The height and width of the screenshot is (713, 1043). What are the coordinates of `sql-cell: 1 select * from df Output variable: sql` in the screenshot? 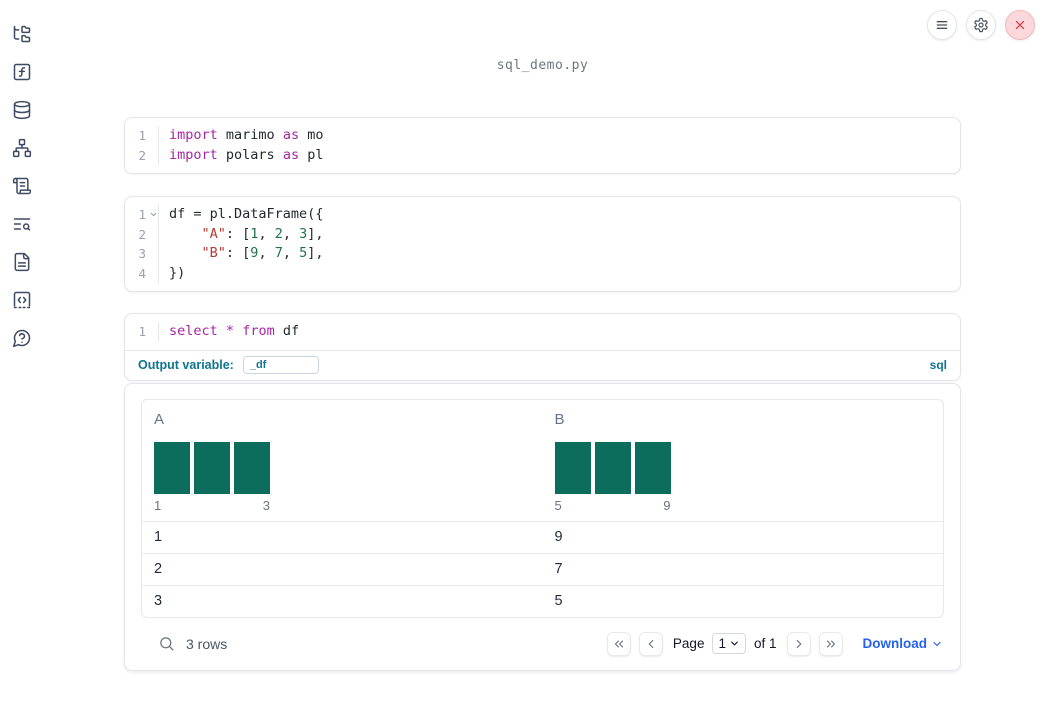 It's located at (542, 347).